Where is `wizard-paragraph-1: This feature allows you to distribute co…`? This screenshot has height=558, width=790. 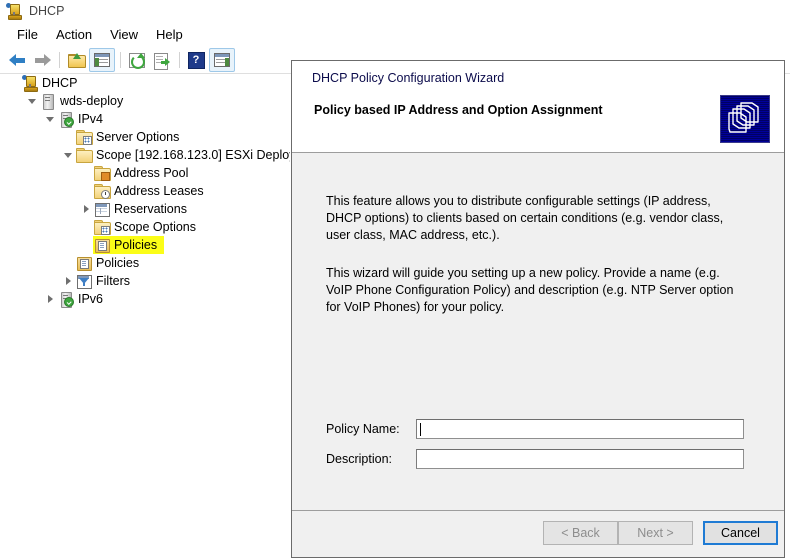 wizard-paragraph-1: This feature allows you to distribute co… is located at coordinates (525, 218).